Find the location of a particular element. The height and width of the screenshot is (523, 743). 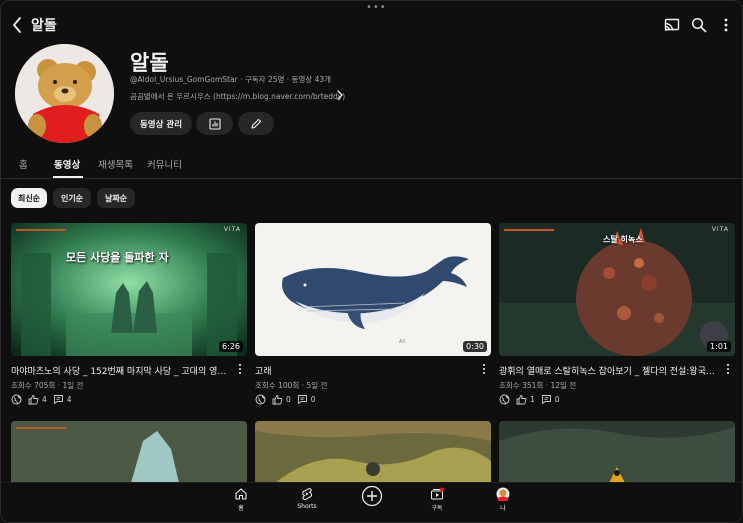

like-count: 1 is located at coordinates (532, 399).